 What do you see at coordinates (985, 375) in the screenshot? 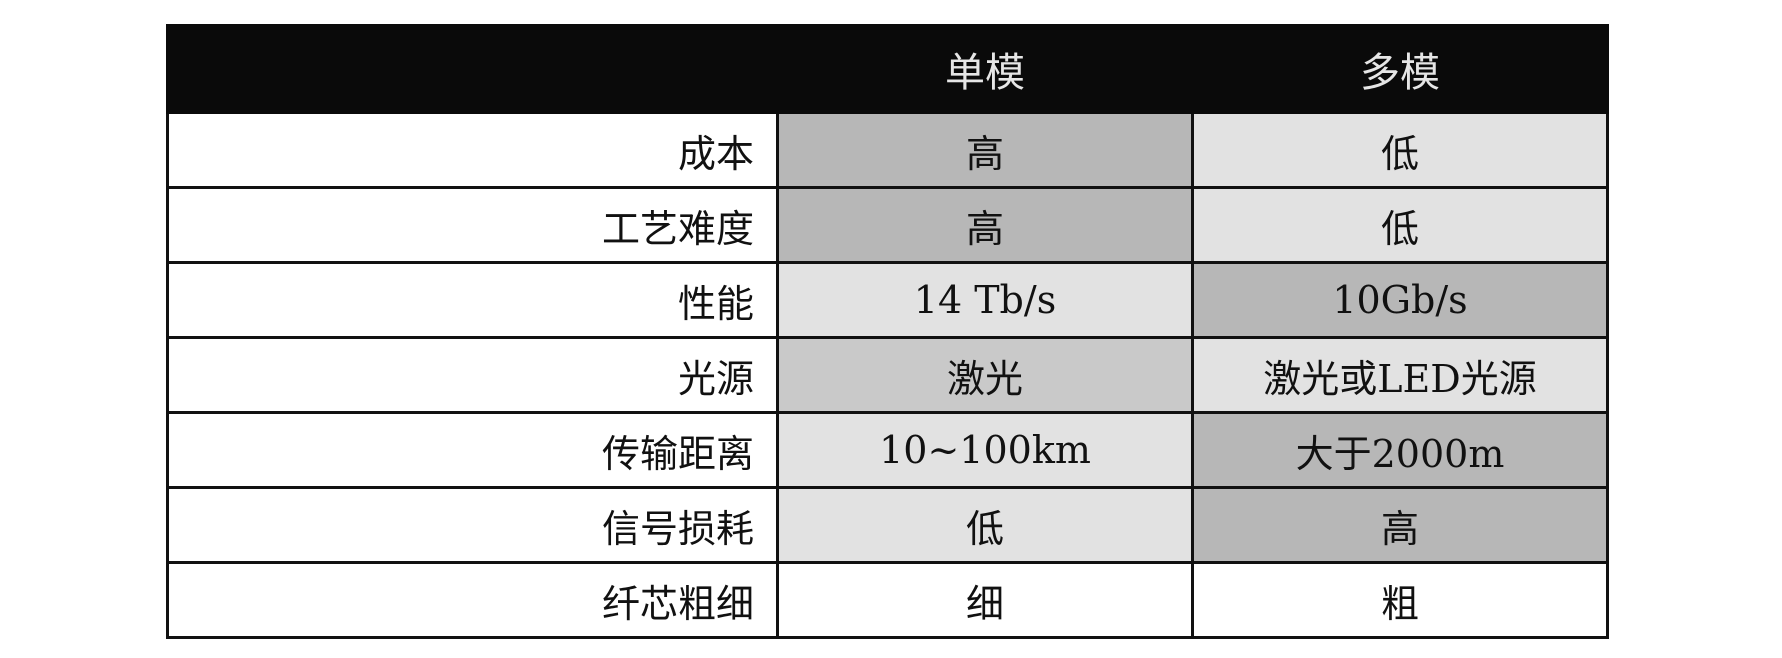
I see `cell-single-light-source: 激光` at bounding box center [985, 375].